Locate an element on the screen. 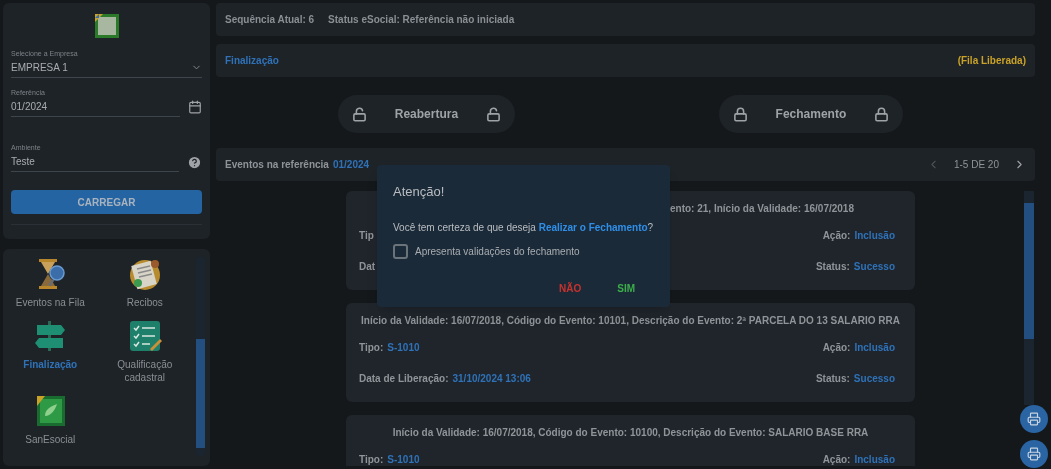 This screenshot has width=1051, height=469. checkbox-label: Apresenta validações do fechamento is located at coordinates (497, 251).